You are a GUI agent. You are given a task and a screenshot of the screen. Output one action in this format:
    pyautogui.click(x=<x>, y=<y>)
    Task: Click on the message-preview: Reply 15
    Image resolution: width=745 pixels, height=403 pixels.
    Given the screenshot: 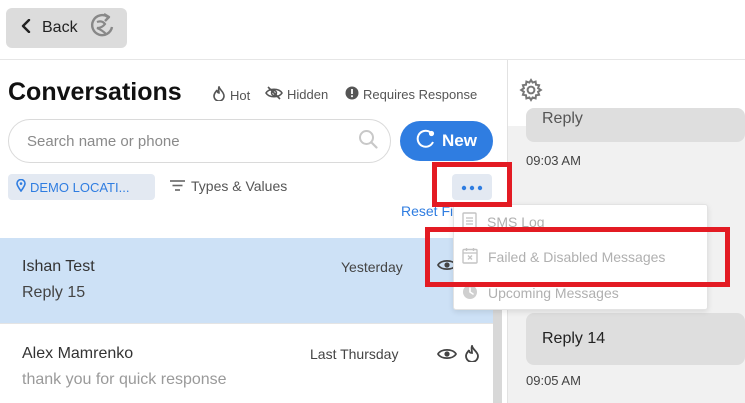 What is the action you would take?
    pyautogui.click(x=54, y=292)
    